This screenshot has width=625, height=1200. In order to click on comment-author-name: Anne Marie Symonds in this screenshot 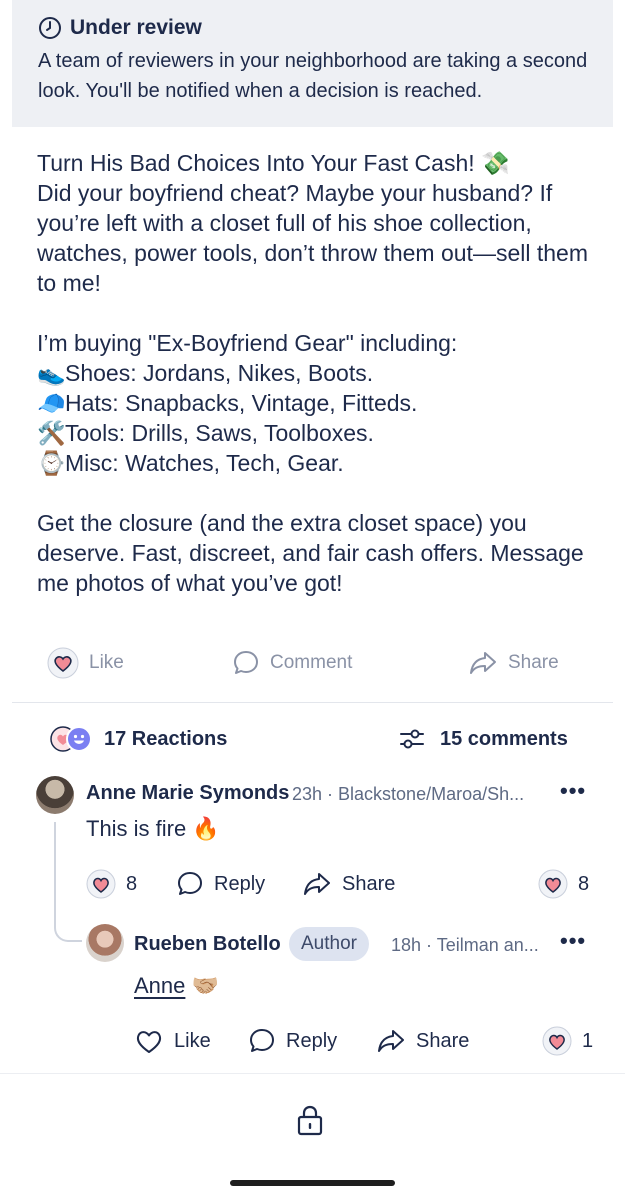, I will do `click(187, 793)`.